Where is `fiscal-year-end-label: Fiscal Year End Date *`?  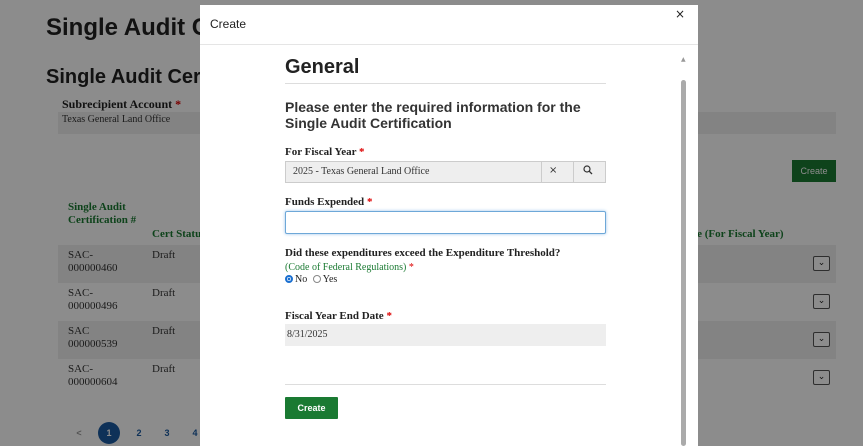 fiscal-year-end-label: Fiscal Year End Date * is located at coordinates (338, 316).